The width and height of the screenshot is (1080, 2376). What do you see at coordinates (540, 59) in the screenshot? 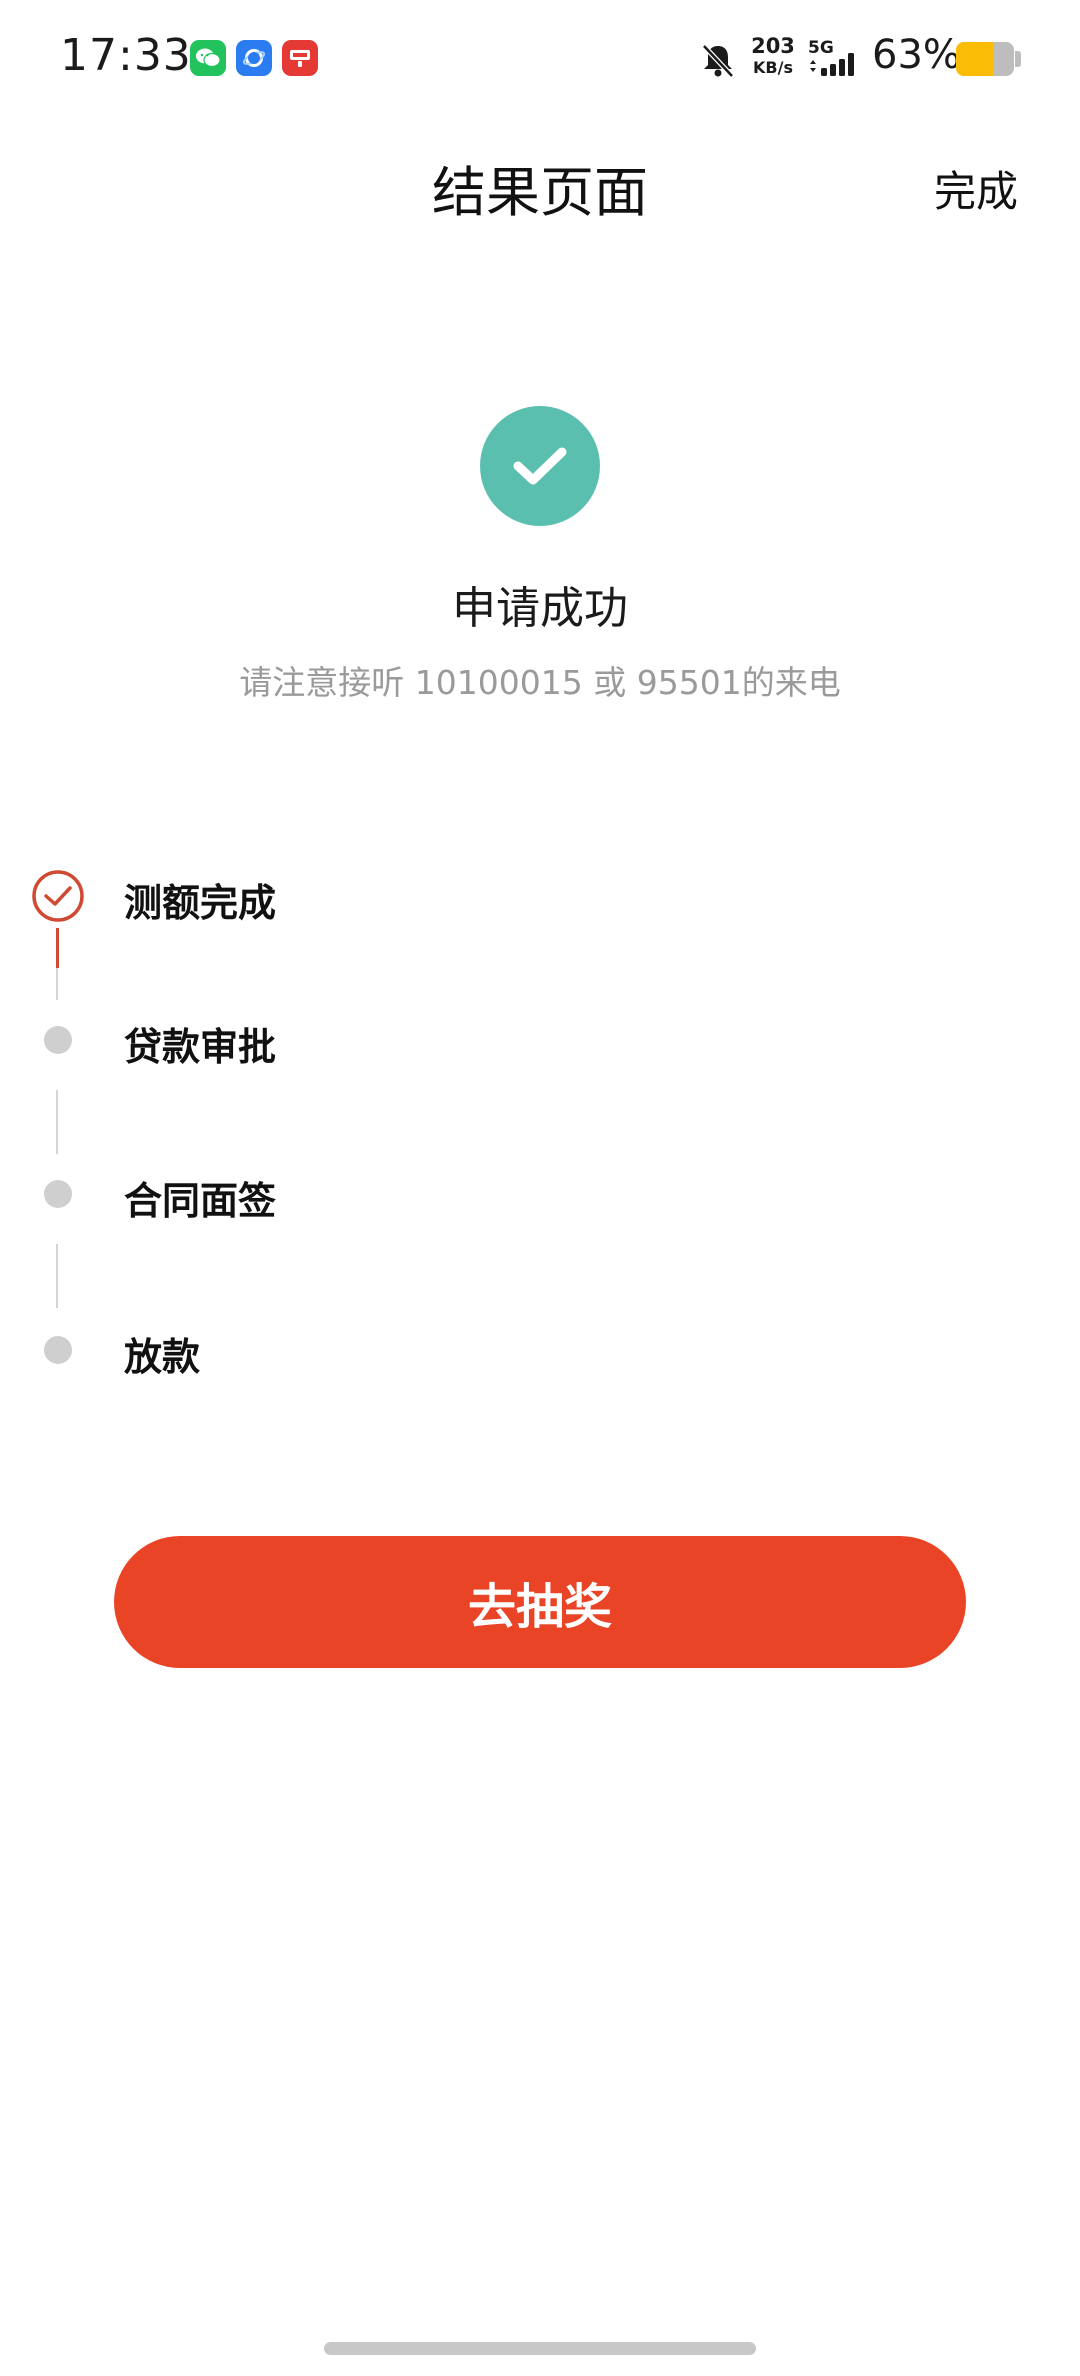
I see `status-bar: 17:33 203 KB/s 5G 63%` at bounding box center [540, 59].